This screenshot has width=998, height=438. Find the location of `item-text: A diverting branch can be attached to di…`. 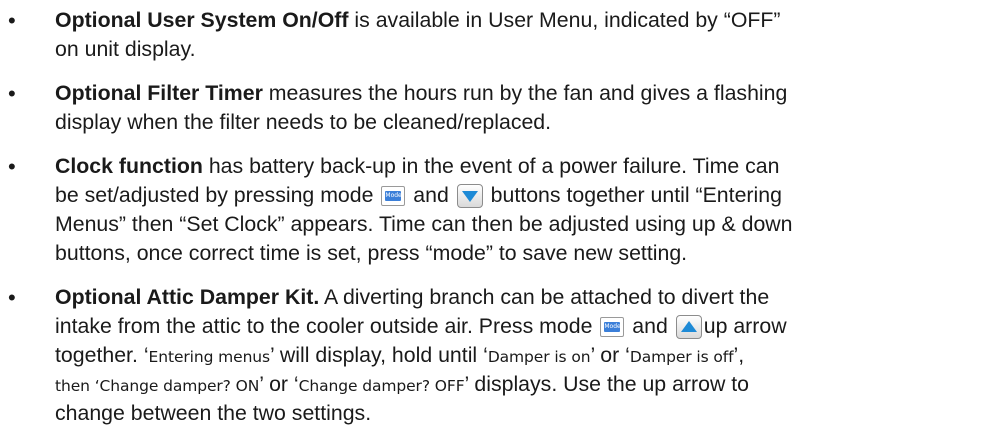

item-text: A diverting branch can be attached to di… is located at coordinates (544, 297).